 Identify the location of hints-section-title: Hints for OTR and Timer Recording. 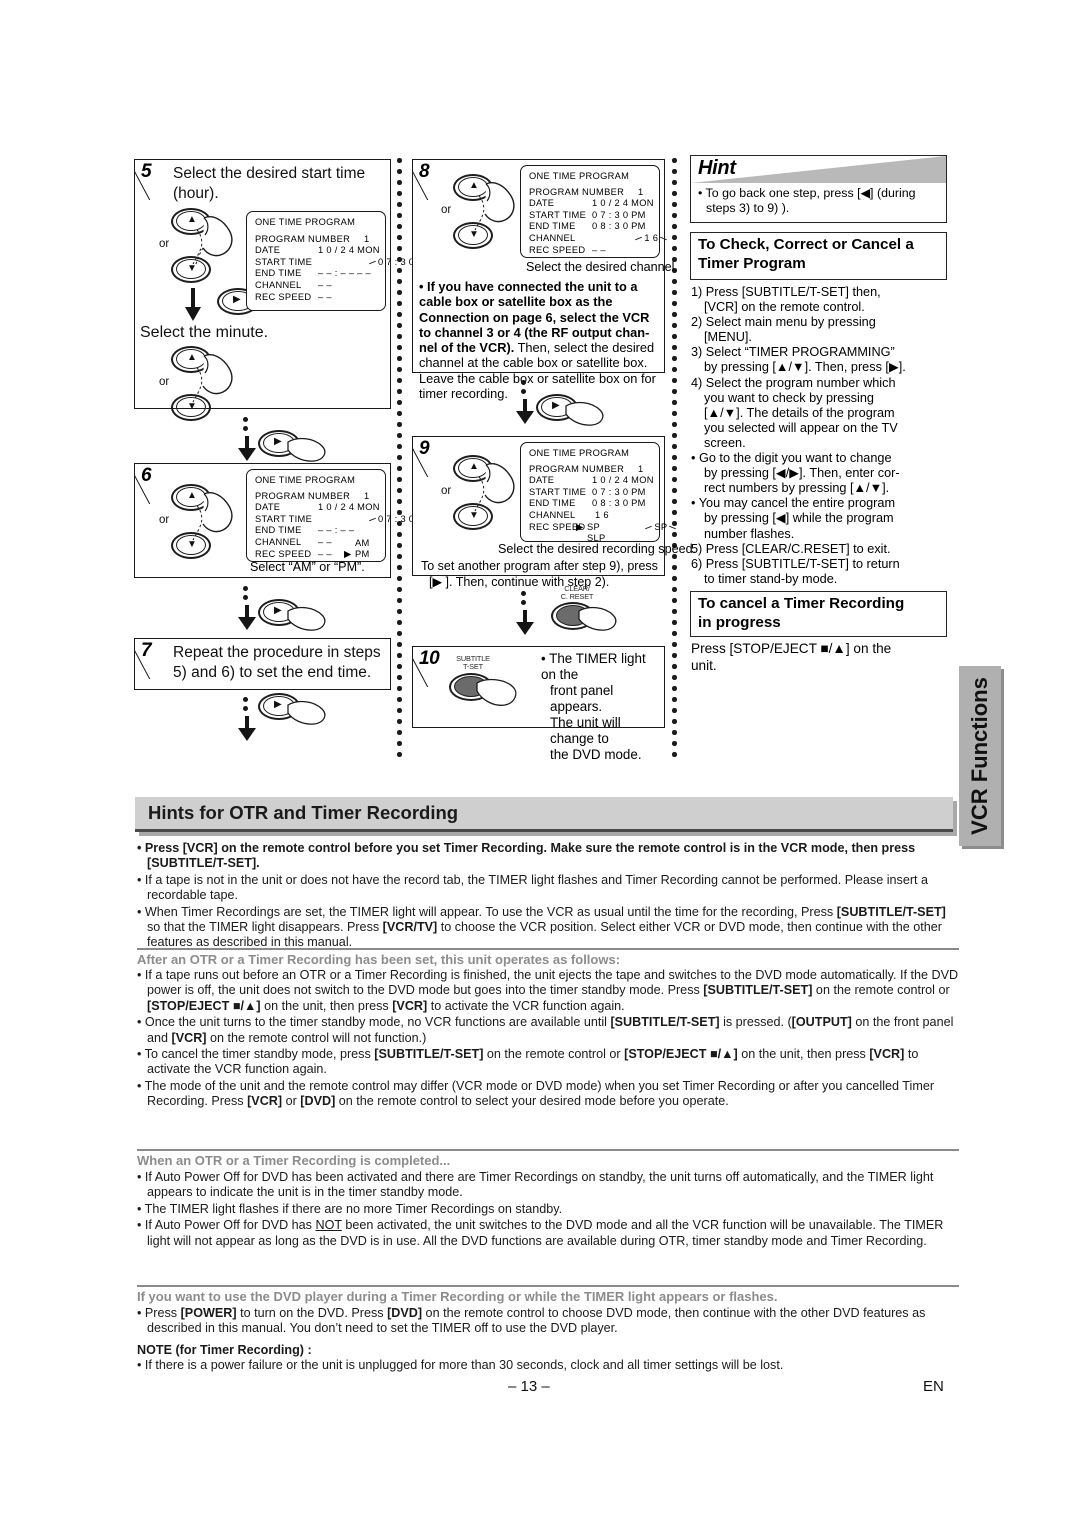
(303, 812).